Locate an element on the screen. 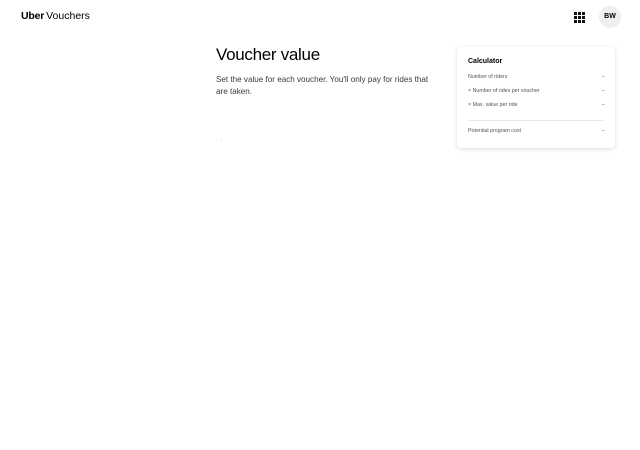  uber-vouchers-logo: Uber Vouchers is located at coordinates (55, 16).